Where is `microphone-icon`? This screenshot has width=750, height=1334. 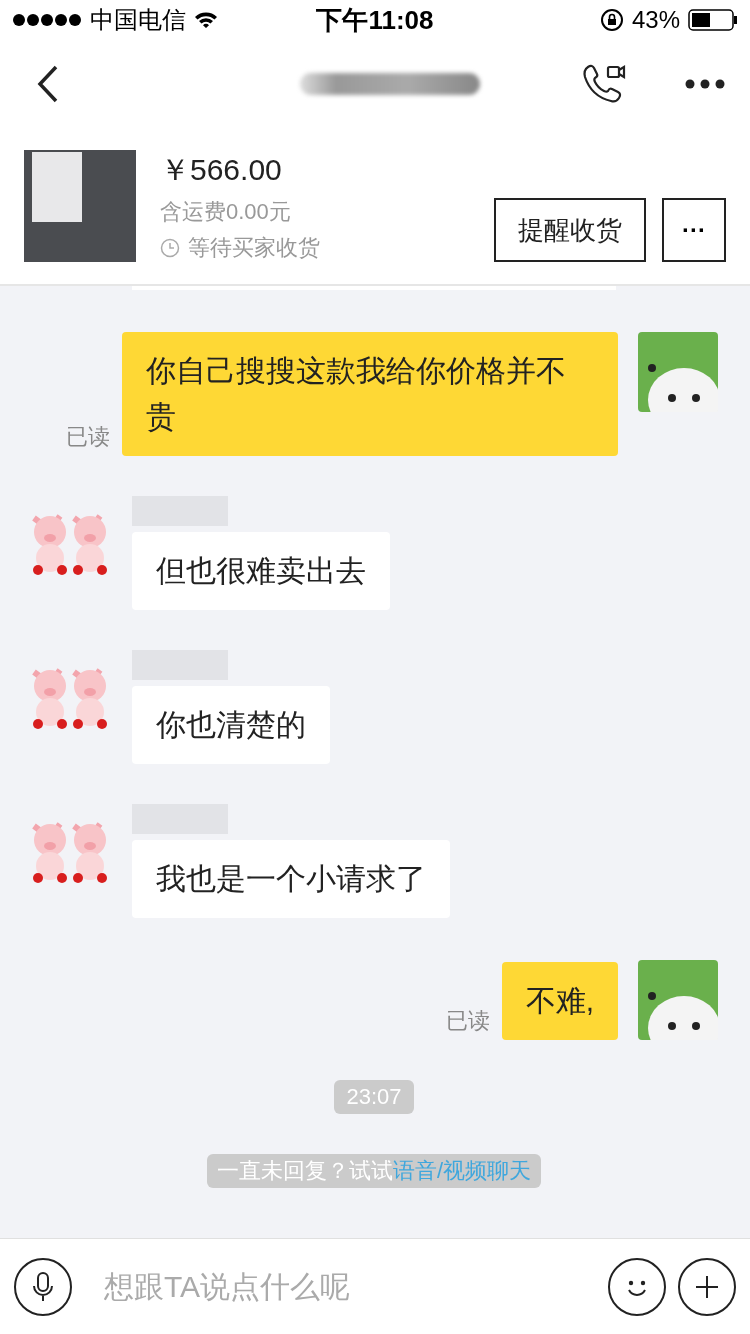 microphone-icon is located at coordinates (43, 1286).